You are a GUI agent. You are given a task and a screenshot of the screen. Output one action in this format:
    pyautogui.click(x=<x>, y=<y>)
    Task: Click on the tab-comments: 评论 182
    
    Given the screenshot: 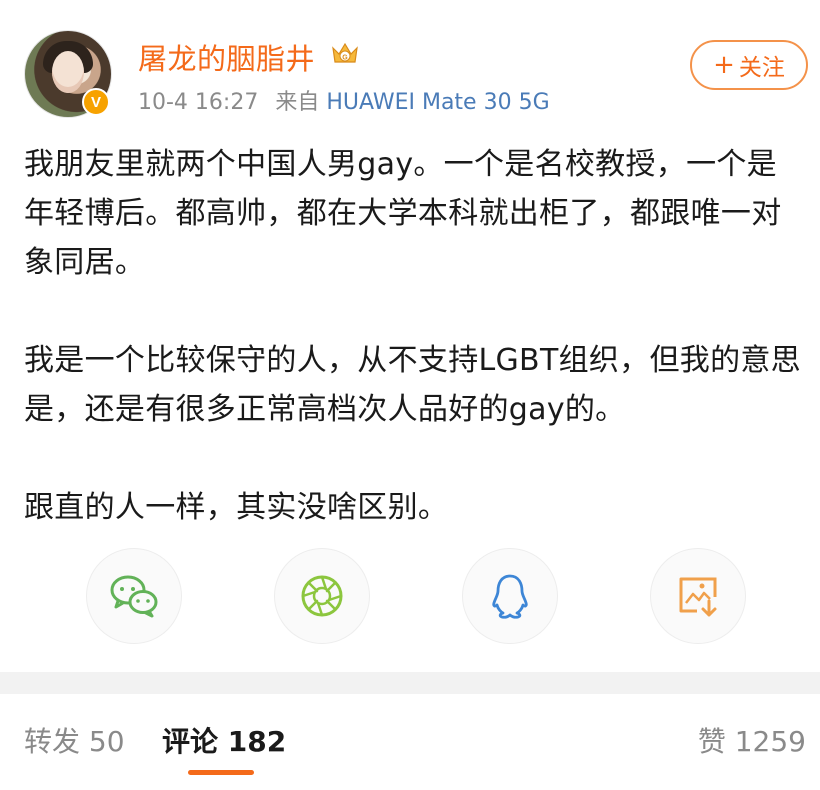 What is the action you would take?
    pyautogui.click(x=224, y=740)
    